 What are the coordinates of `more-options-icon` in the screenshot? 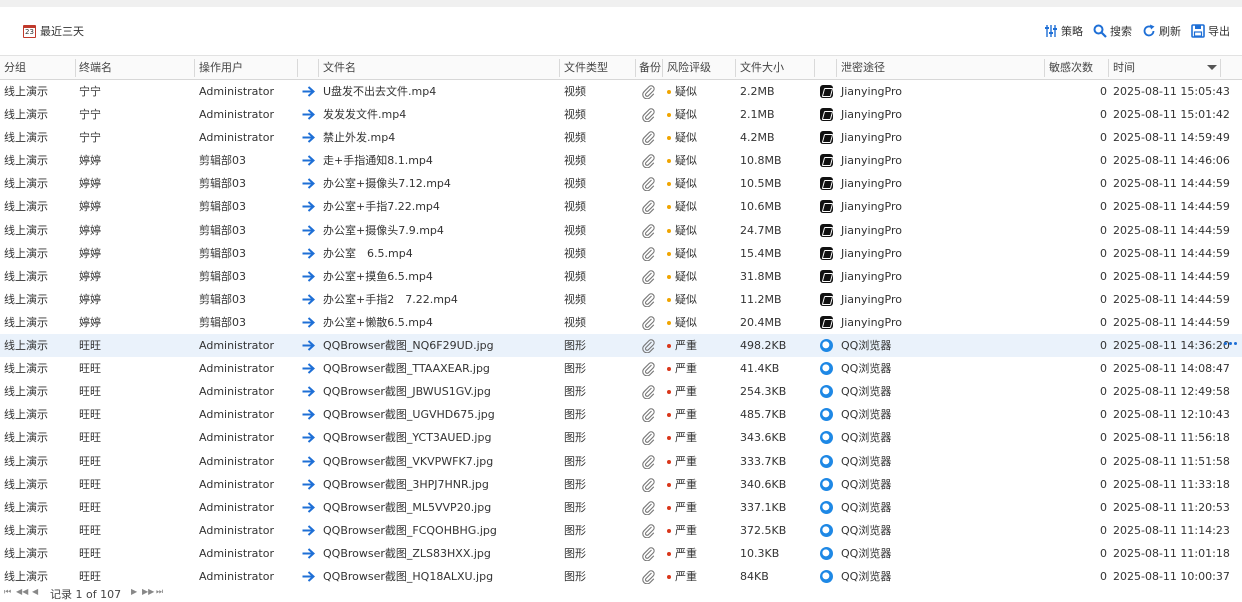 It's located at (1230, 344).